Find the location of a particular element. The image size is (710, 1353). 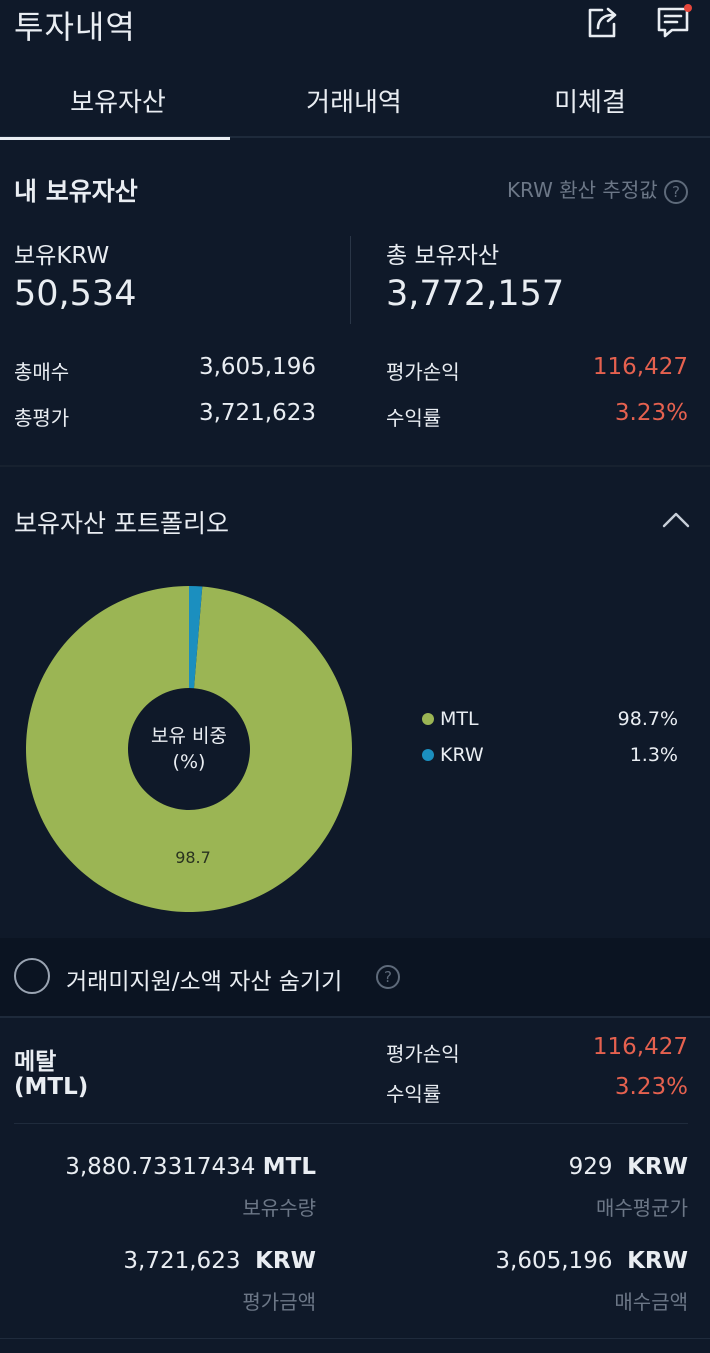

krw-estimate-info: KRW 환산 추정값 ? is located at coordinates (597, 189).